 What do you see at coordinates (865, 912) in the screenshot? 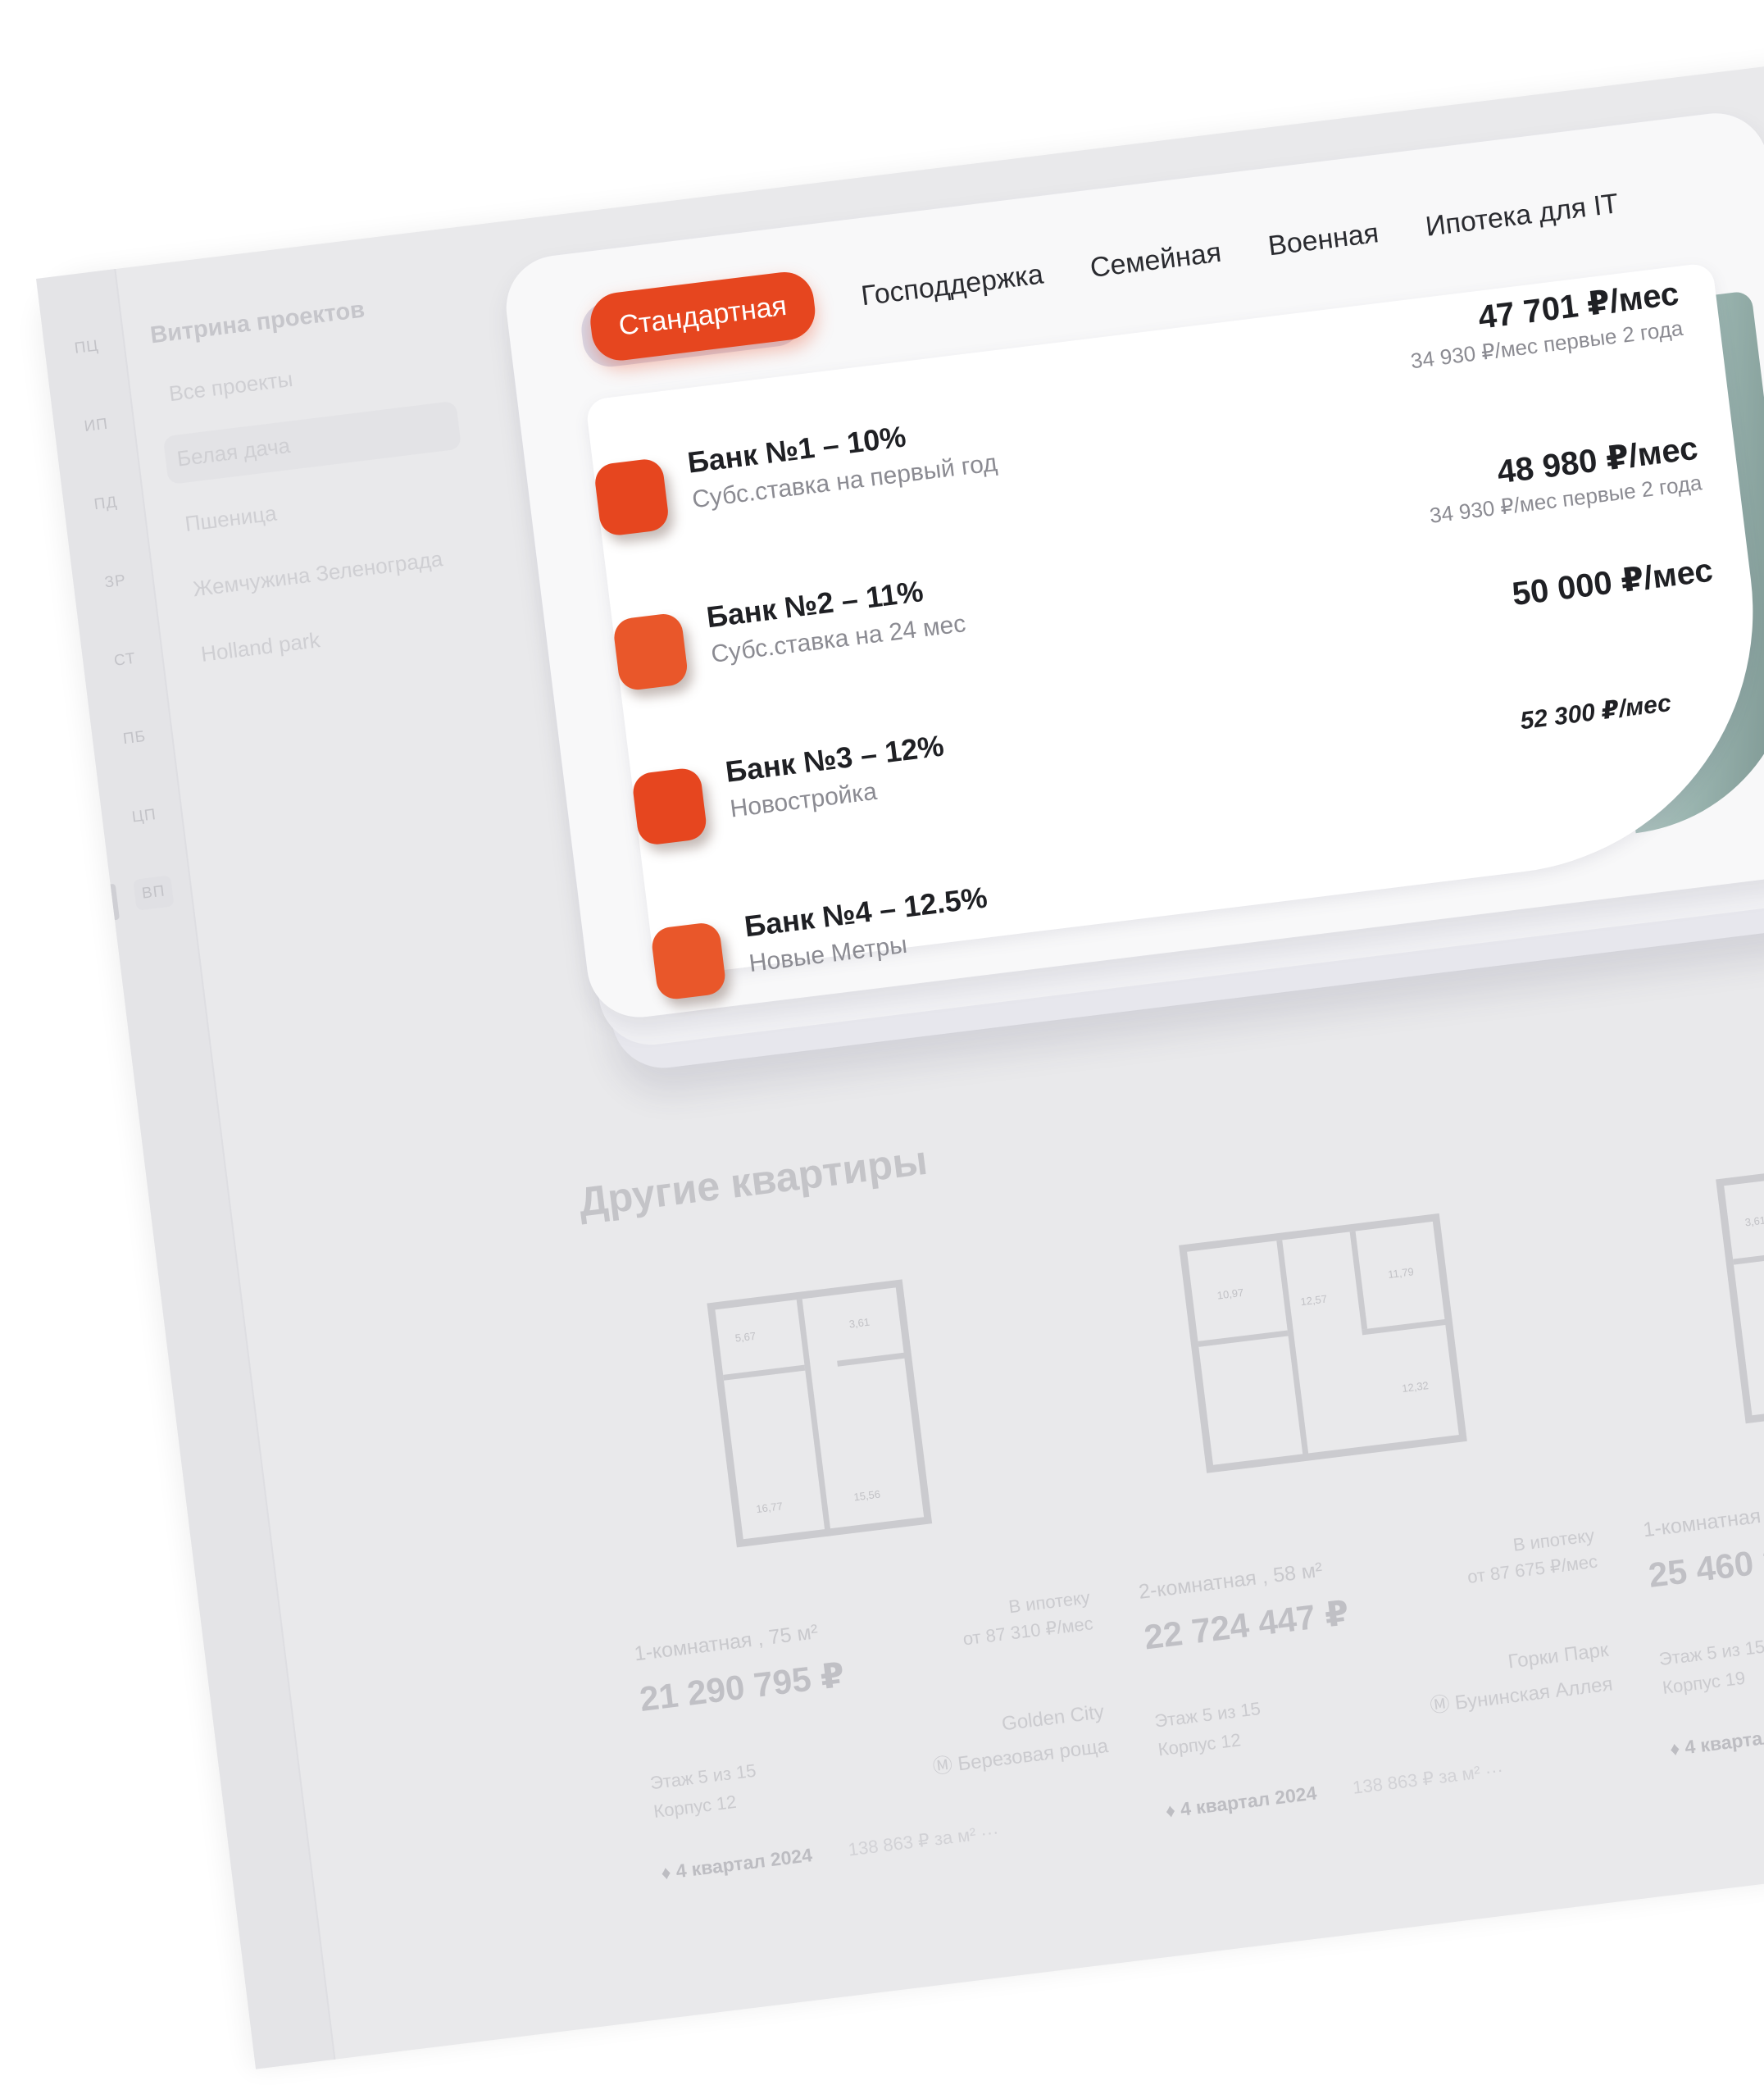
I see `bank-name: Банк №4 – 12.5%` at bounding box center [865, 912].